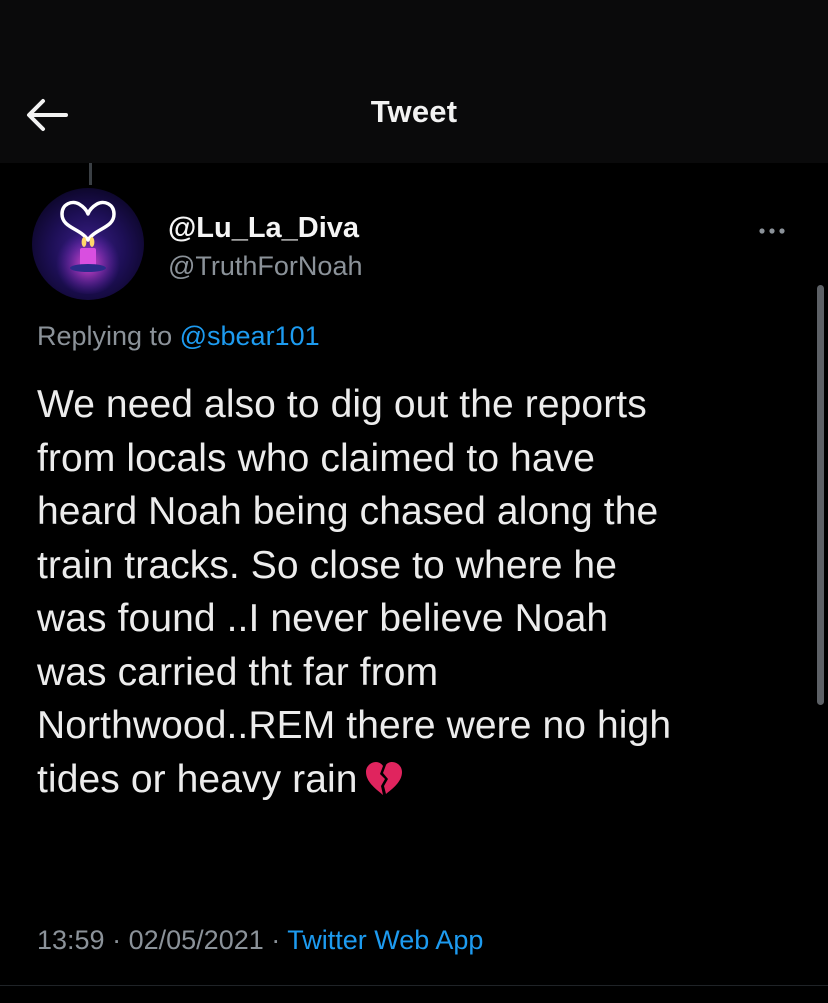  What do you see at coordinates (385, 940) in the screenshot?
I see `tweet-source-link: Twitter Web App` at bounding box center [385, 940].